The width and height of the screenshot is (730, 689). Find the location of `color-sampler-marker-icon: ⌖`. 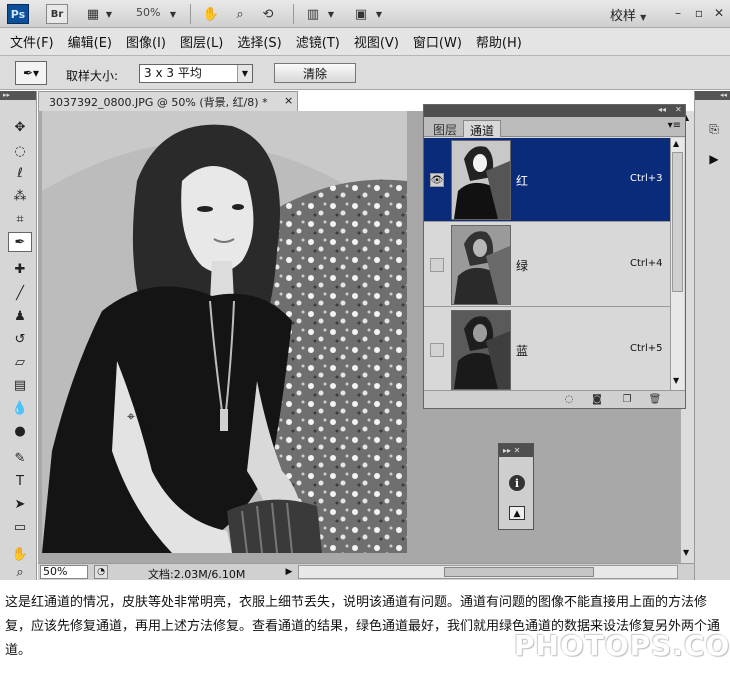

color-sampler-marker-icon: ⌖ is located at coordinates (131, 417).